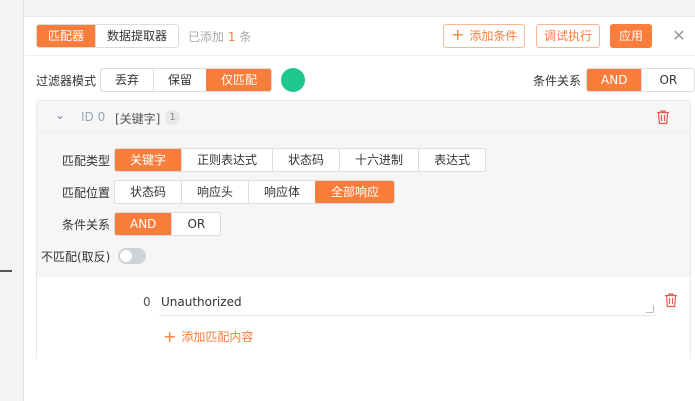 The height and width of the screenshot is (401, 695). Describe the element at coordinates (359, 8) in the screenshot. I see `top-strip` at that location.